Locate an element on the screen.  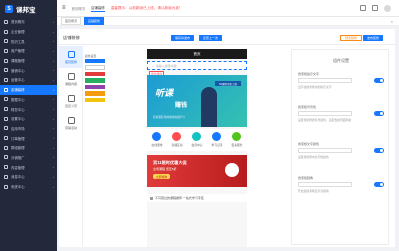
settings-block: 搜索框背景色 设置搜索框的背景颜色，适配当前页面风格 is located at coordinates (341, 113).